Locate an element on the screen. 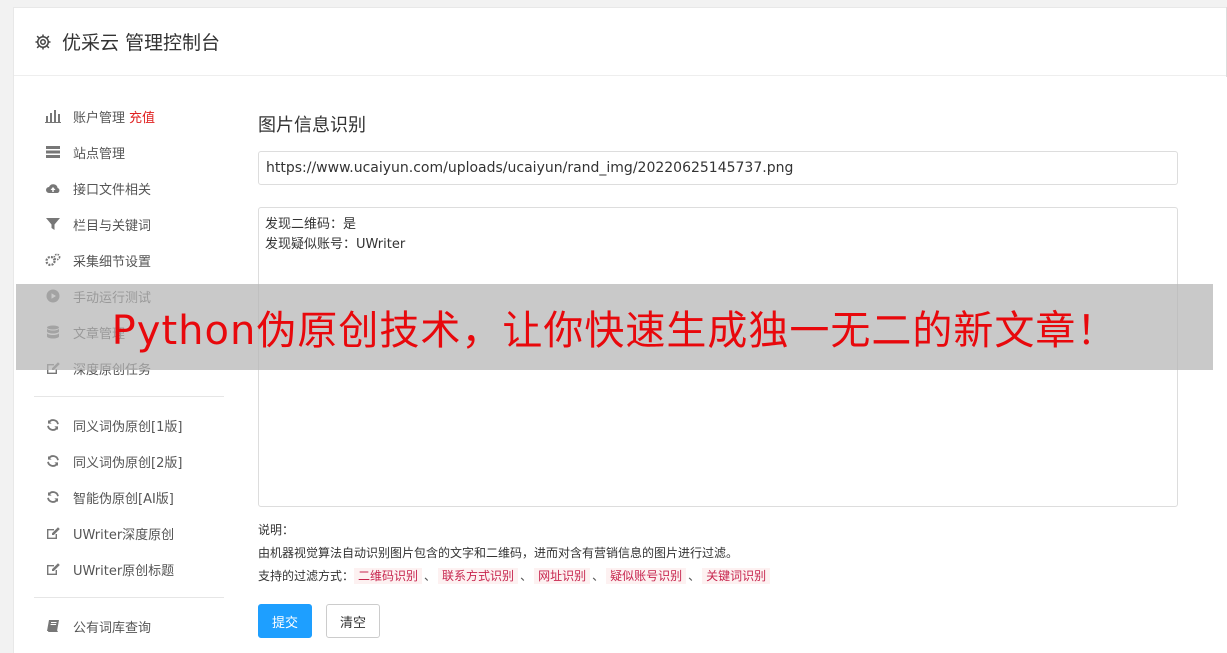  gear-icon is located at coordinates (43, 41).